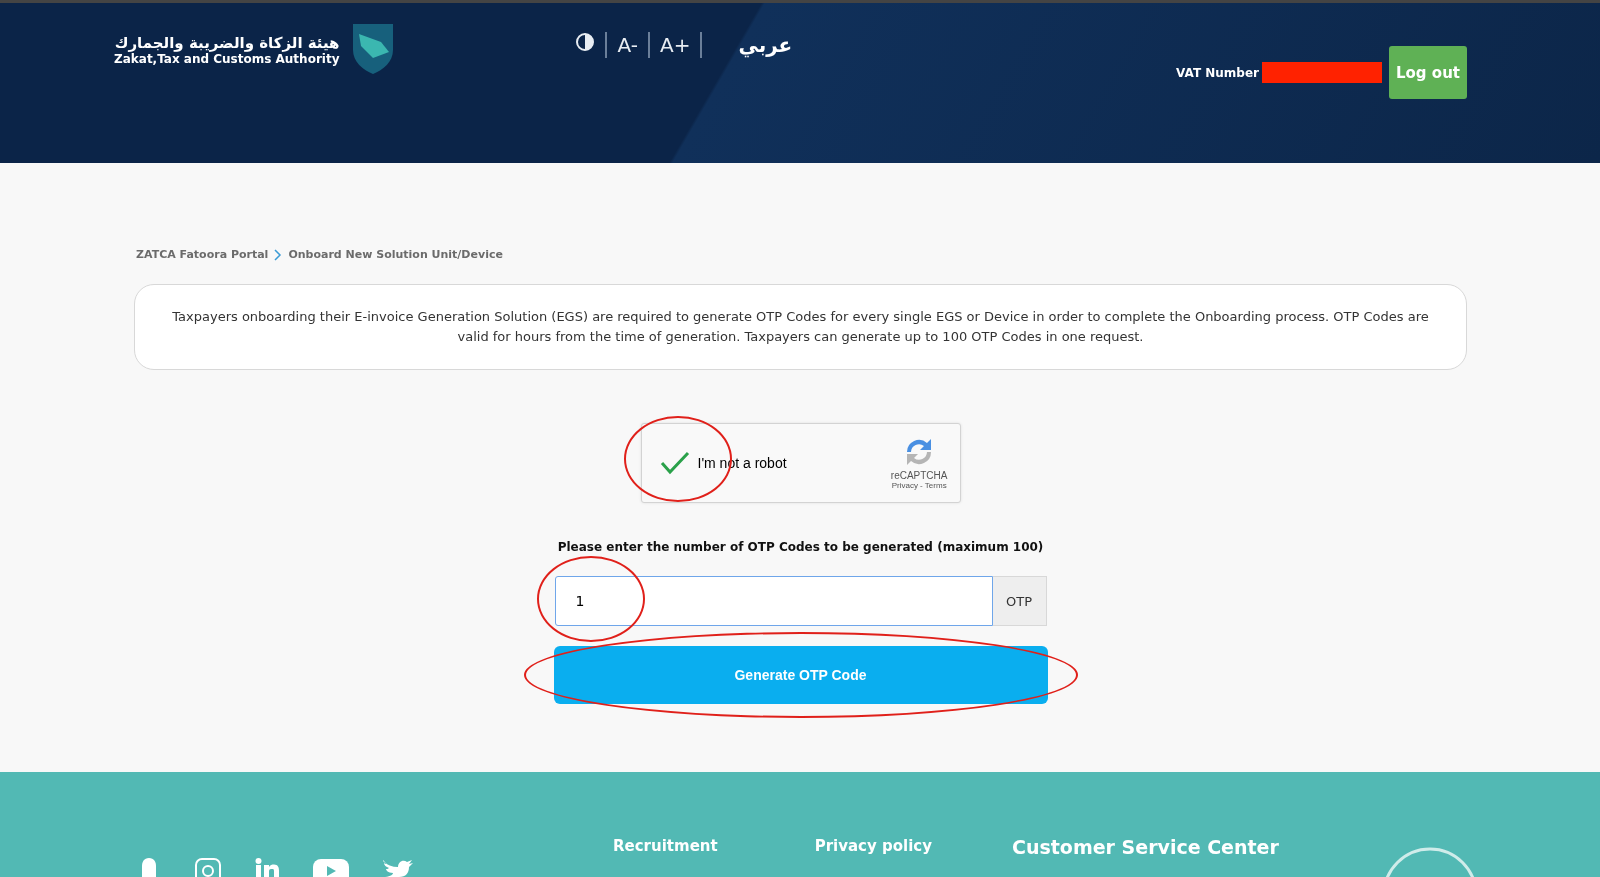 The height and width of the screenshot is (877, 1600). I want to click on privacy-terms-link: Privacy - Terms, so click(919, 485).